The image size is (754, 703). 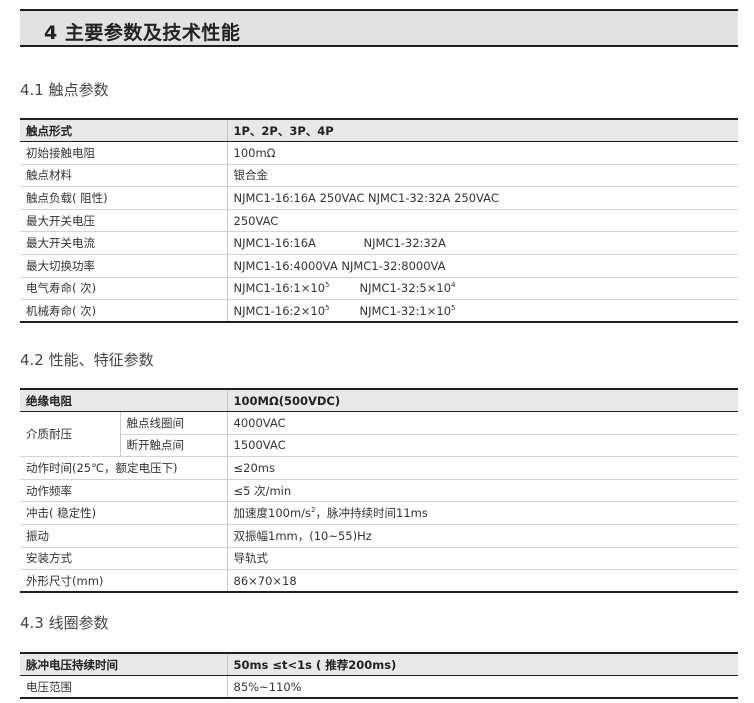 I want to click on table-row: 动作频率 ≤5 次/min, so click(x=379, y=491).